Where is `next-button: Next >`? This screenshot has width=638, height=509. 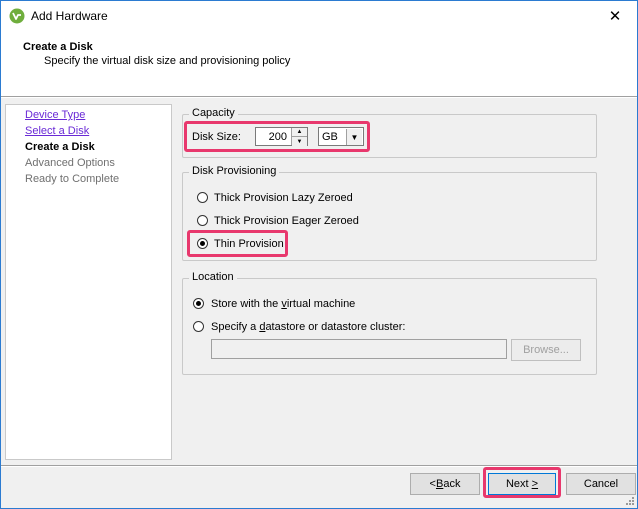
next-button: Next > is located at coordinates (522, 484).